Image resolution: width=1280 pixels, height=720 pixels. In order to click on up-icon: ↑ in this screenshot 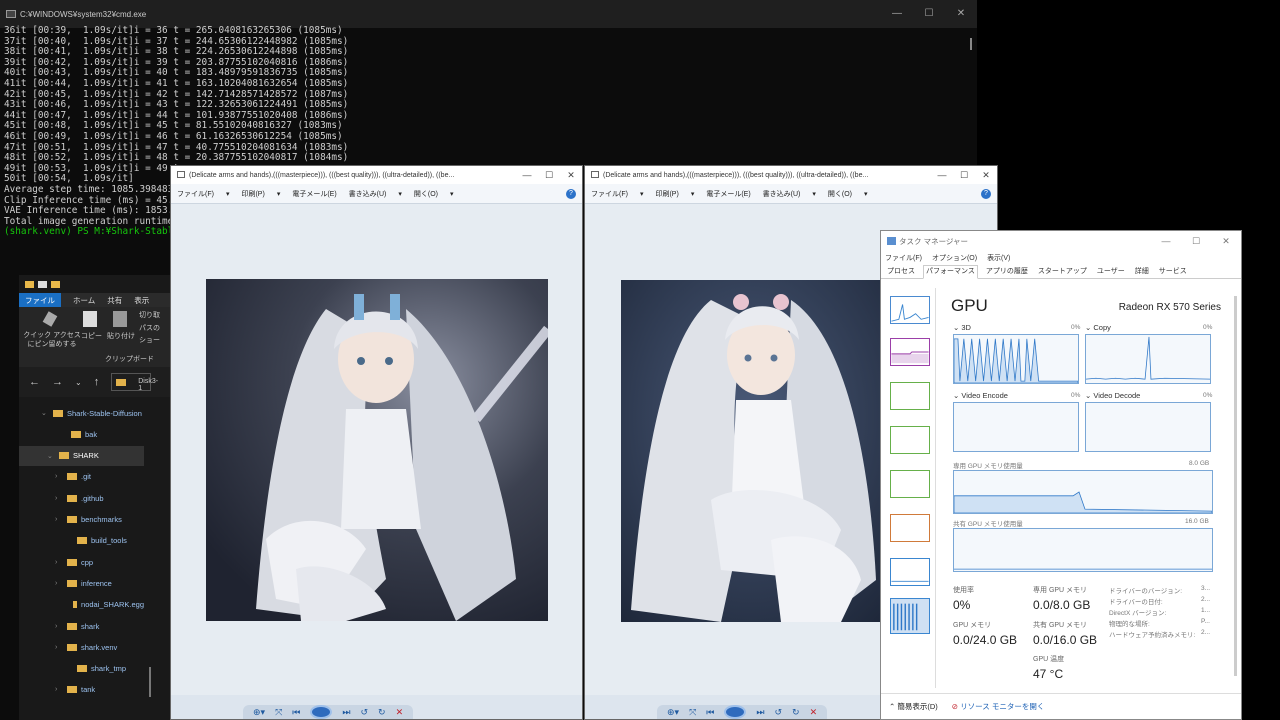, I will do `click(97, 382)`.